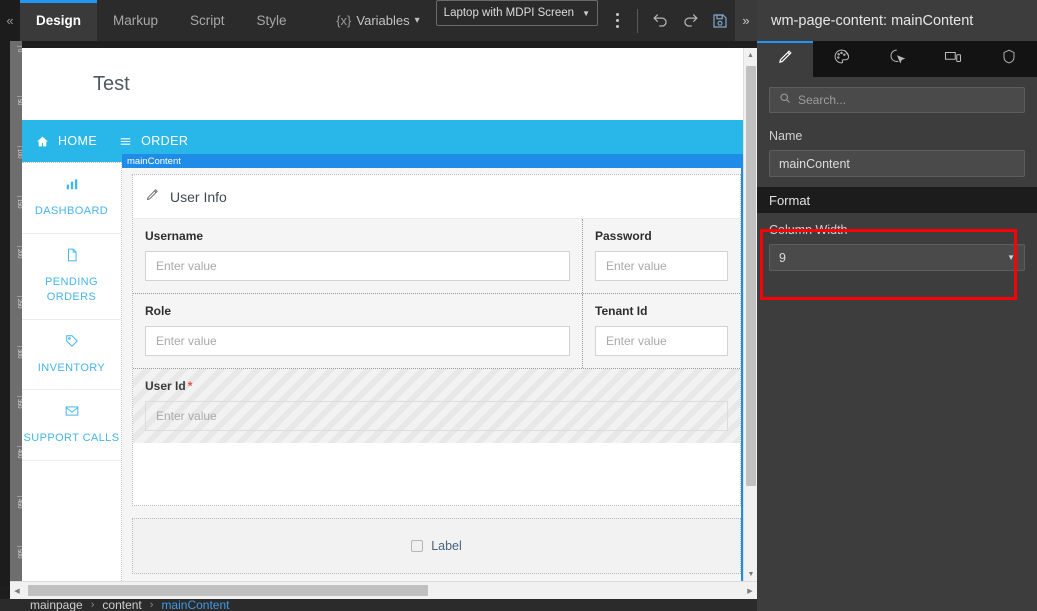 This screenshot has height=611, width=1037. Describe the element at coordinates (436, 197) in the screenshot. I see `user-info-card-header: User Info` at that location.